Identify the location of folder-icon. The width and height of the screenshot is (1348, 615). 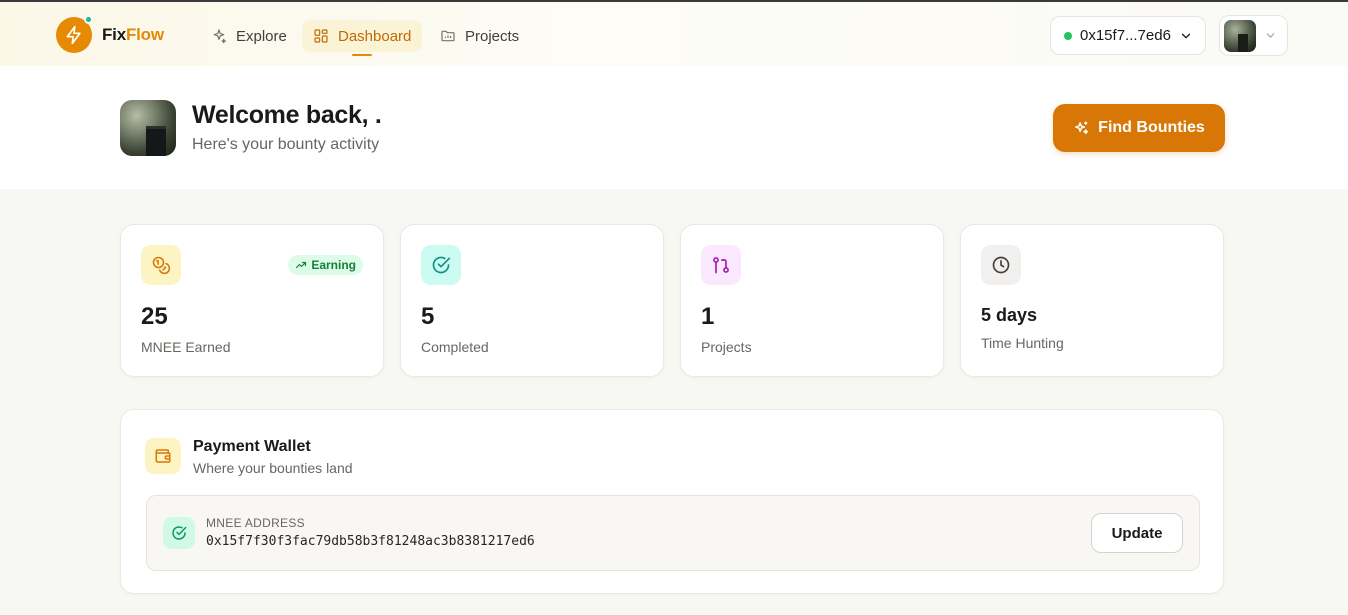
(448, 36).